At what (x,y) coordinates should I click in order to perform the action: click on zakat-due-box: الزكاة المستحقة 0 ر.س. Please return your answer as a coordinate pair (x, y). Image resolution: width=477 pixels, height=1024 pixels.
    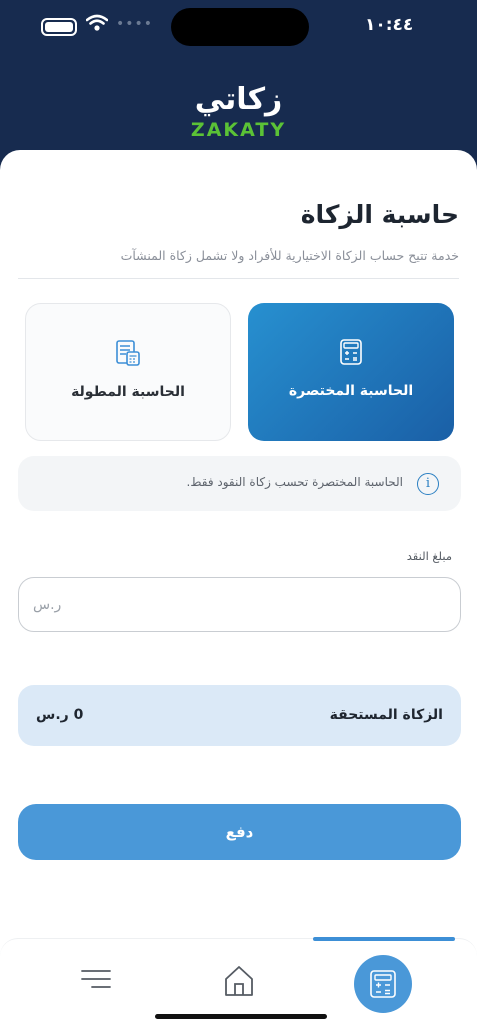
    Looking at the image, I should click on (239, 715).